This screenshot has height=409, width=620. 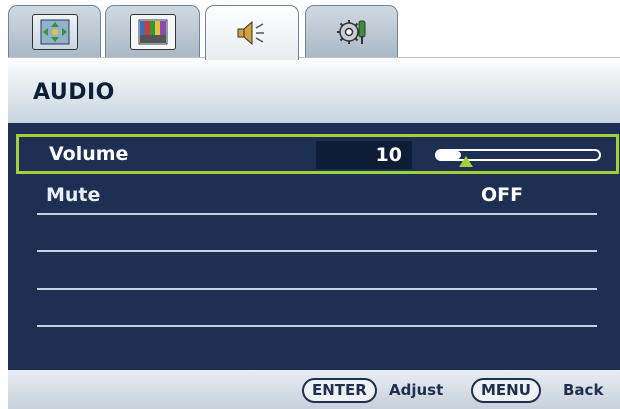 What do you see at coordinates (506, 390) in the screenshot?
I see `menu-key-button: MENU` at bounding box center [506, 390].